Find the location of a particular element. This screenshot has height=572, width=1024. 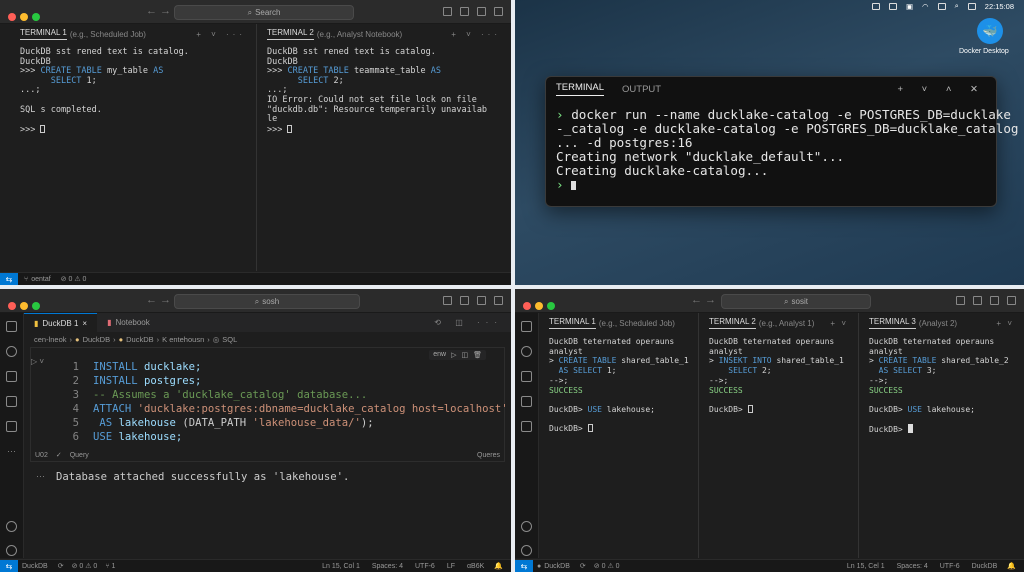

more-icon: ··· is located at coordinates (11, 451).